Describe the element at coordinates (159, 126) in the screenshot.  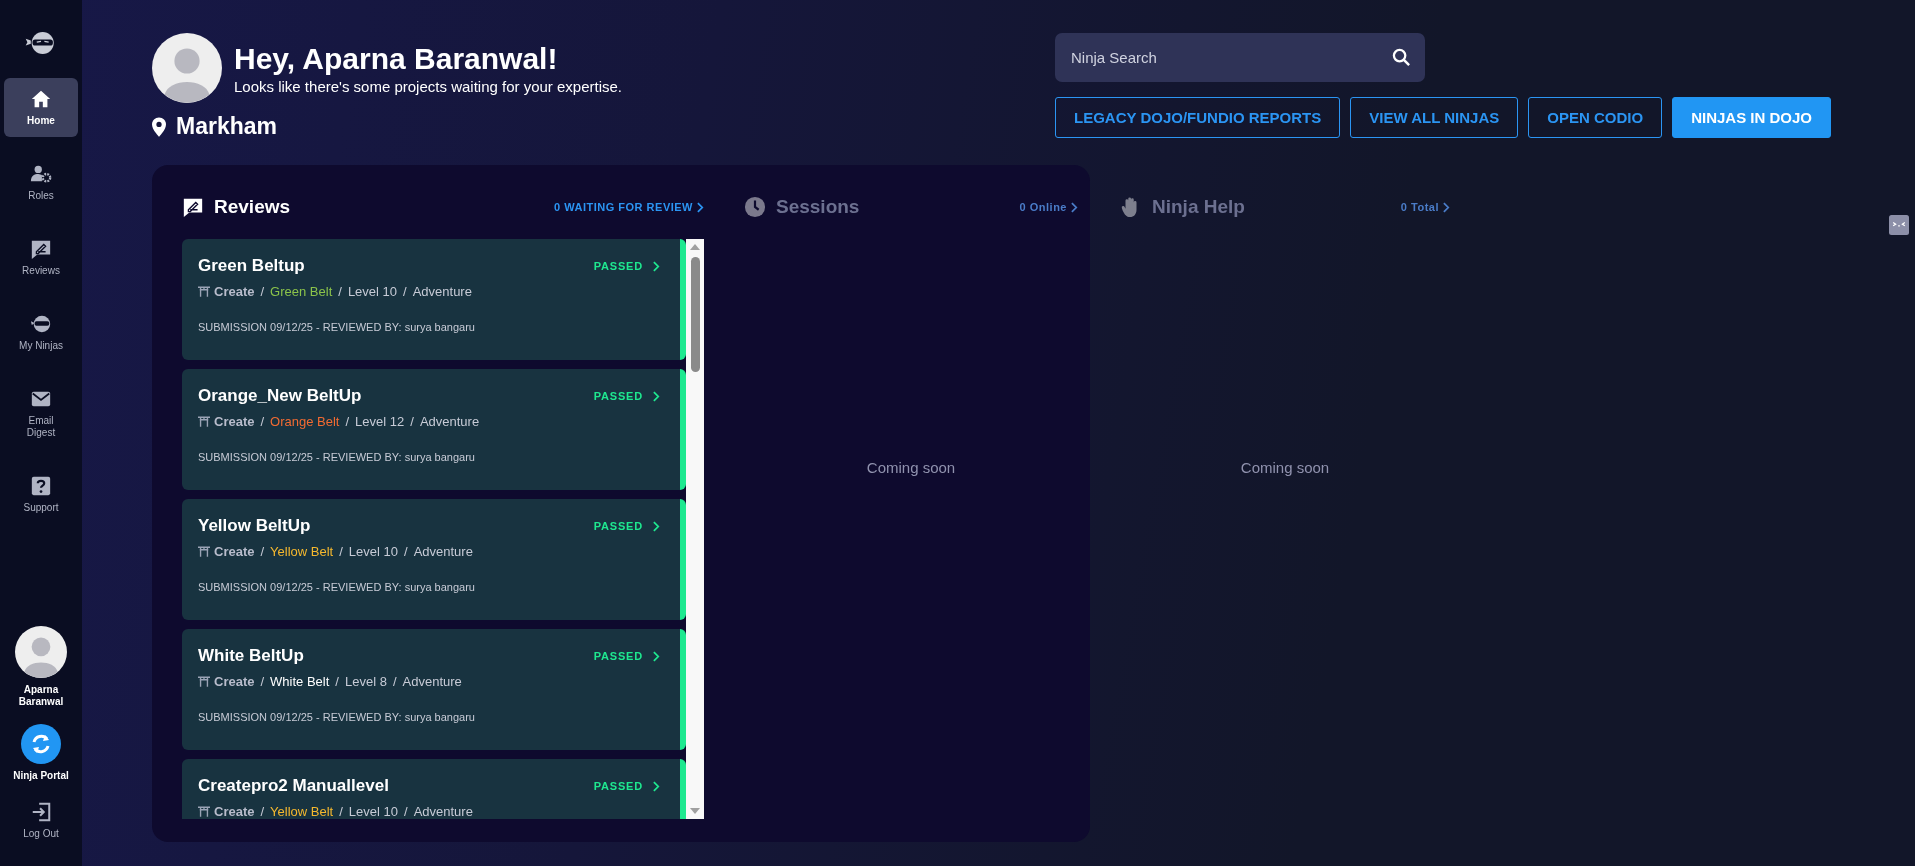
I see `location-pin-icon` at that location.